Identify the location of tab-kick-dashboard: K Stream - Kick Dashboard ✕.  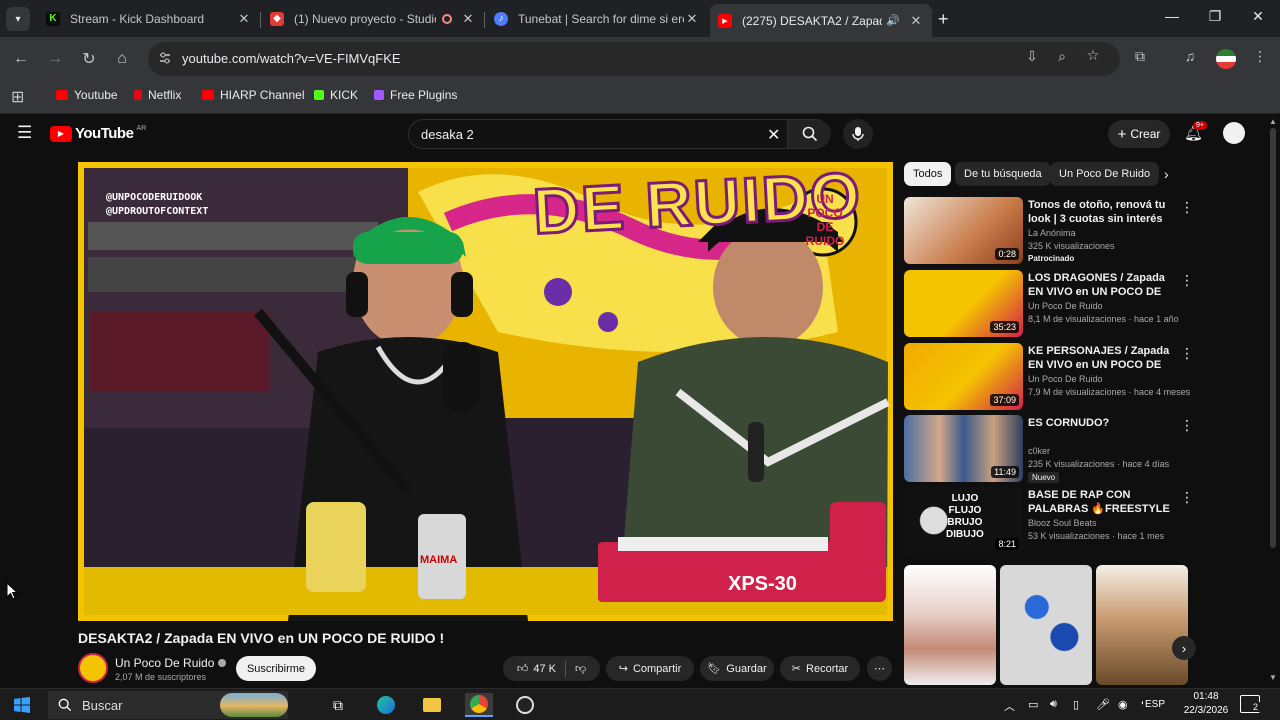
(149, 18).